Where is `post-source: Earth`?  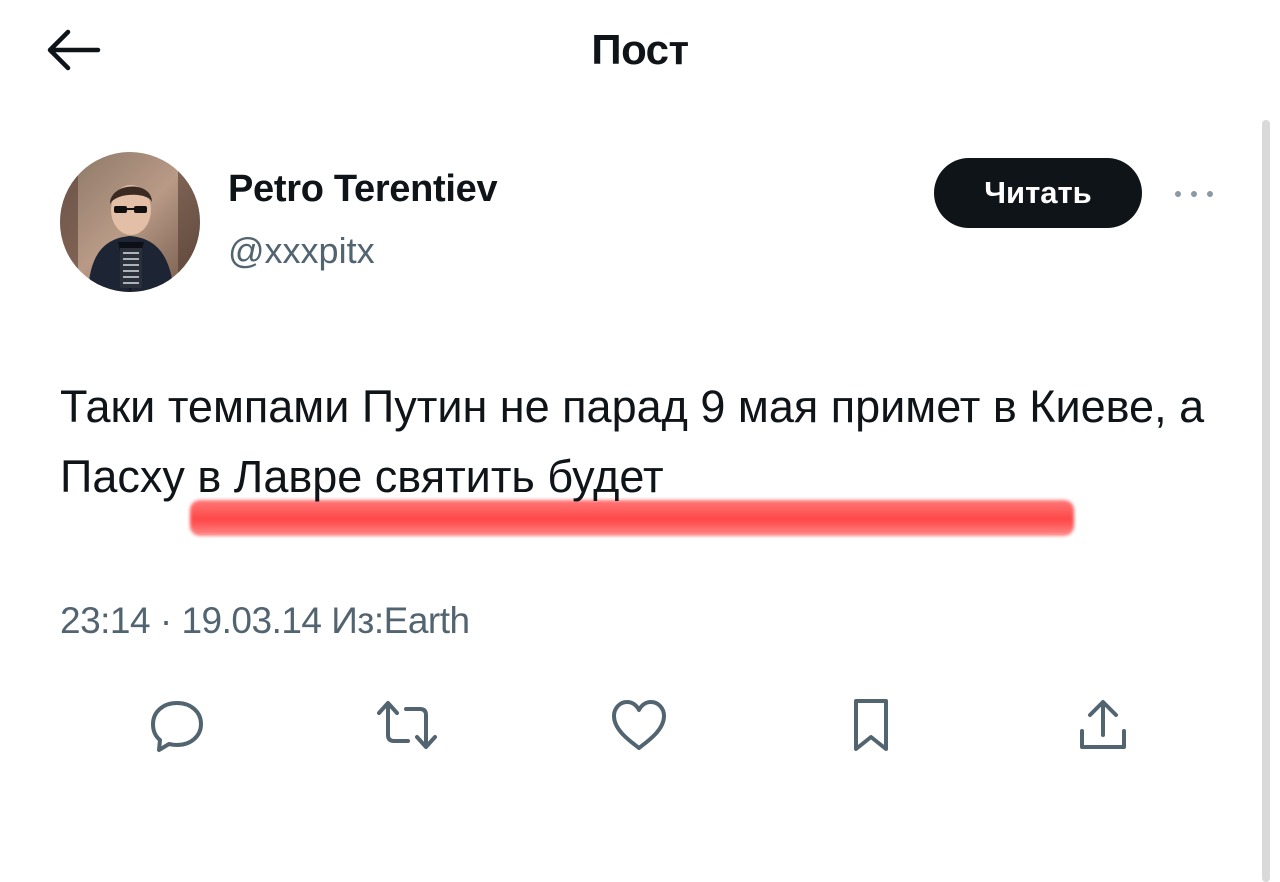
post-source: Earth is located at coordinates (426, 620).